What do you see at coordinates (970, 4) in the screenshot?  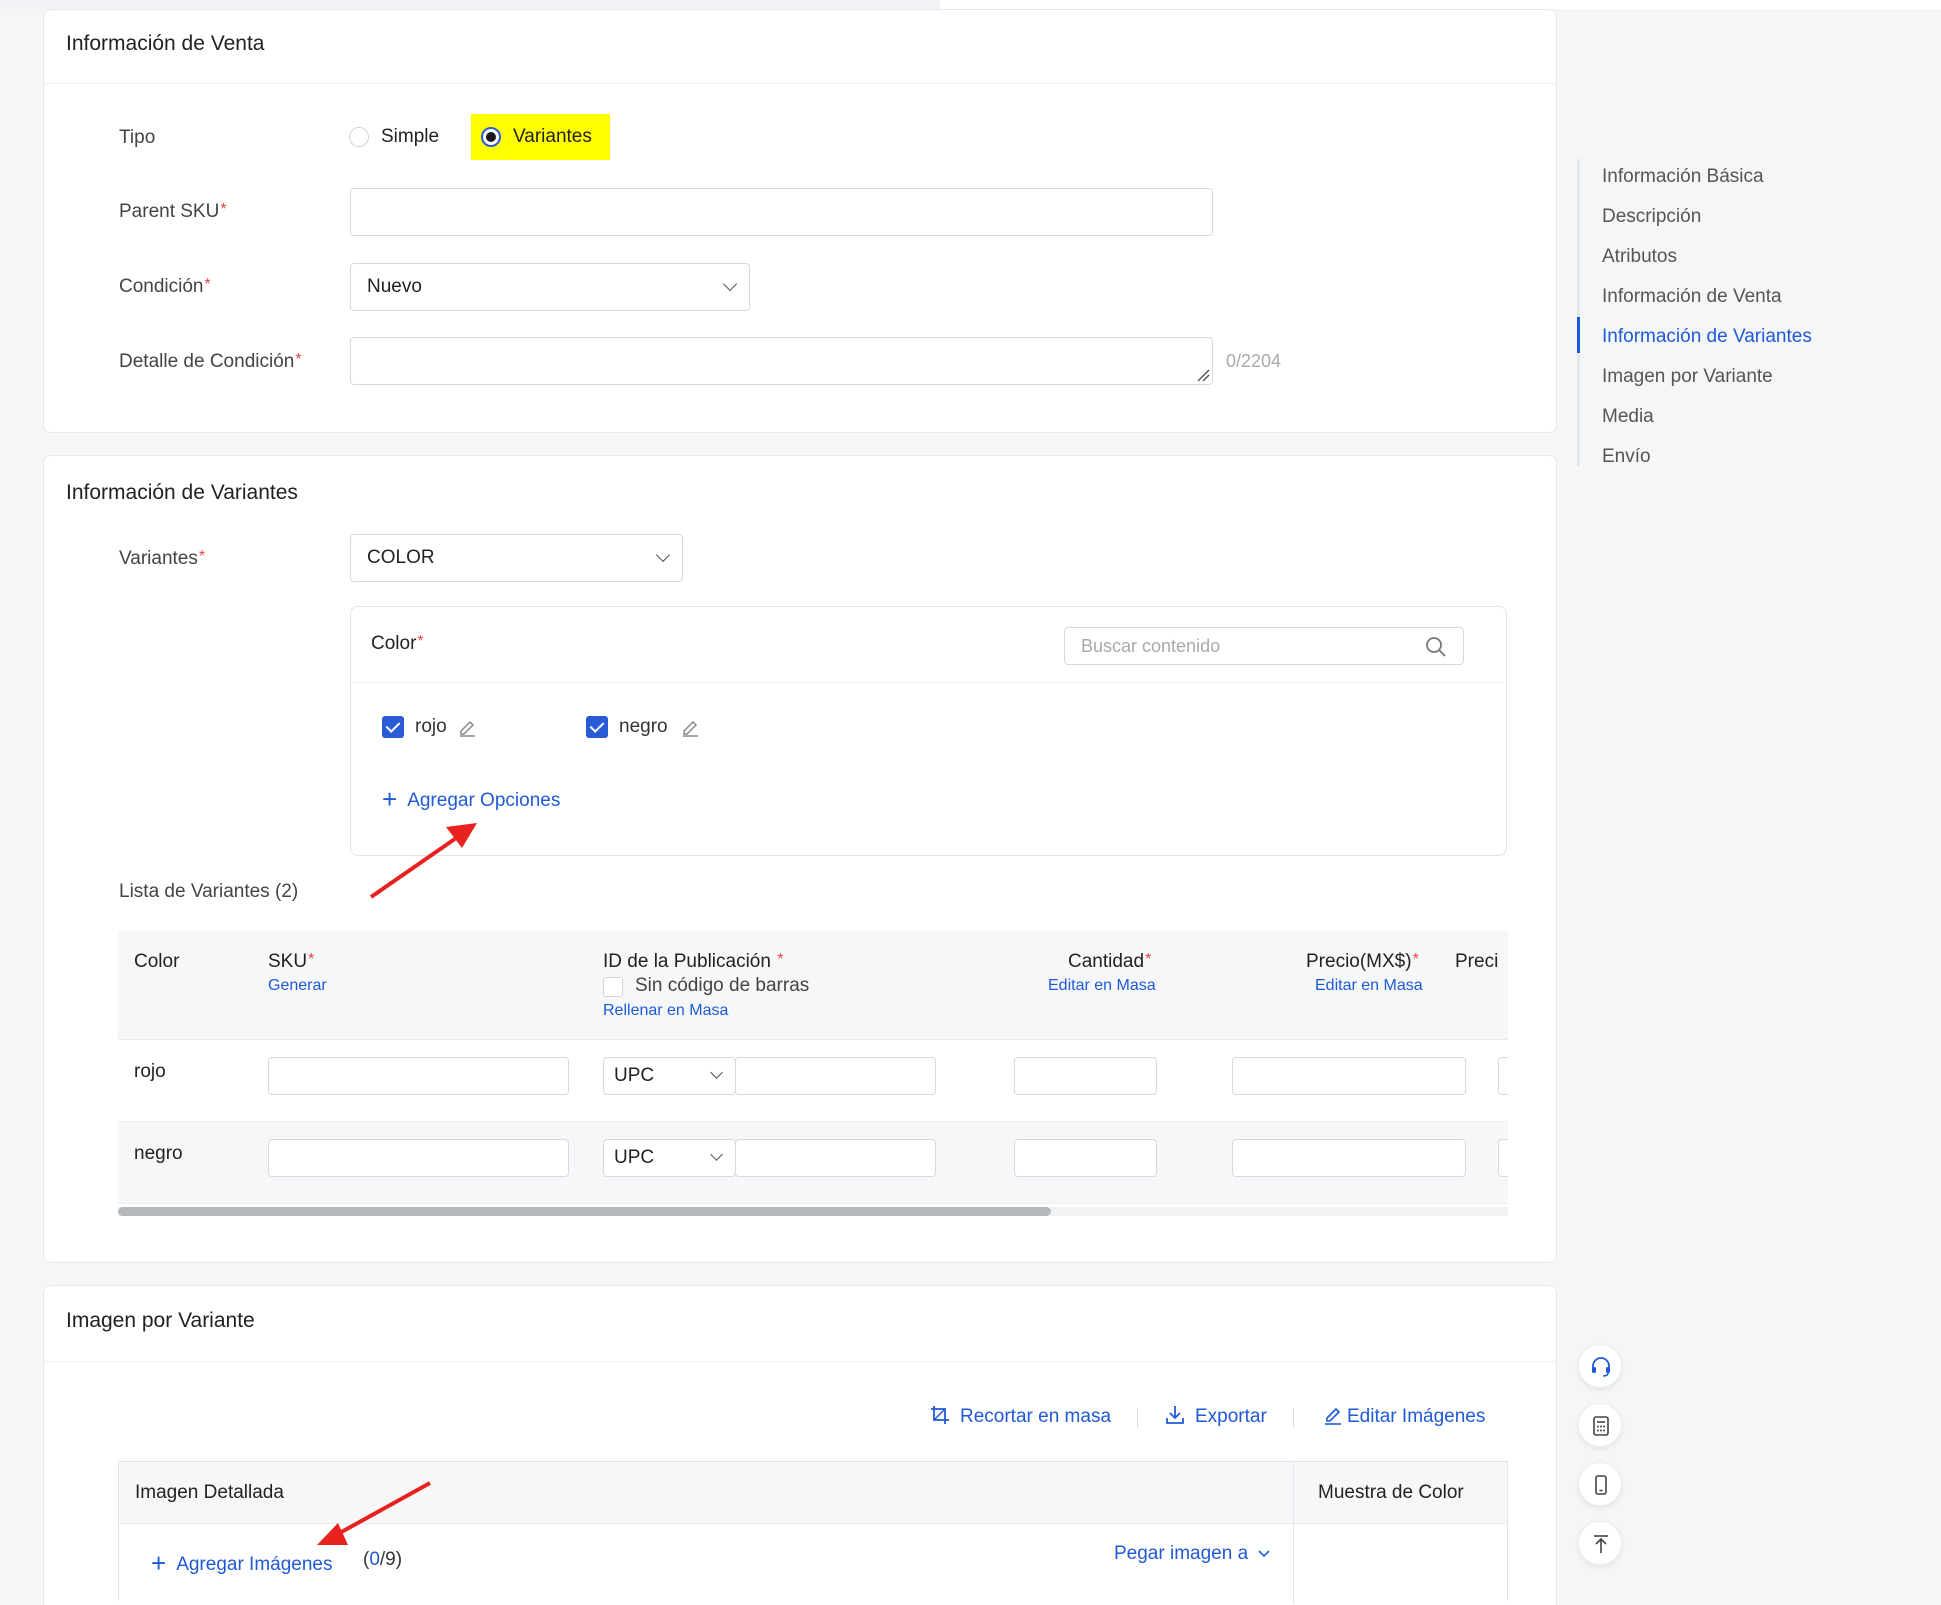 I see `top-strip` at bounding box center [970, 4].